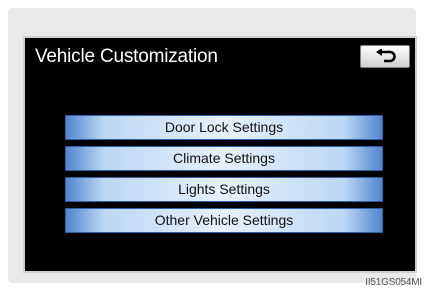 The width and height of the screenshot is (424, 291). I want to click on door-lock-settings-button: Door Lock Settings, so click(224, 127).